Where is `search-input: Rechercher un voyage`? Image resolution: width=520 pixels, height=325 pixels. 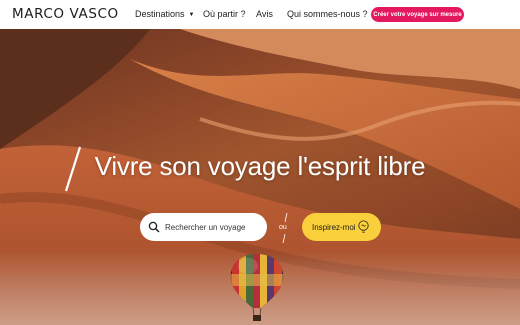
search-input: Rechercher un voyage is located at coordinates (203, 227).